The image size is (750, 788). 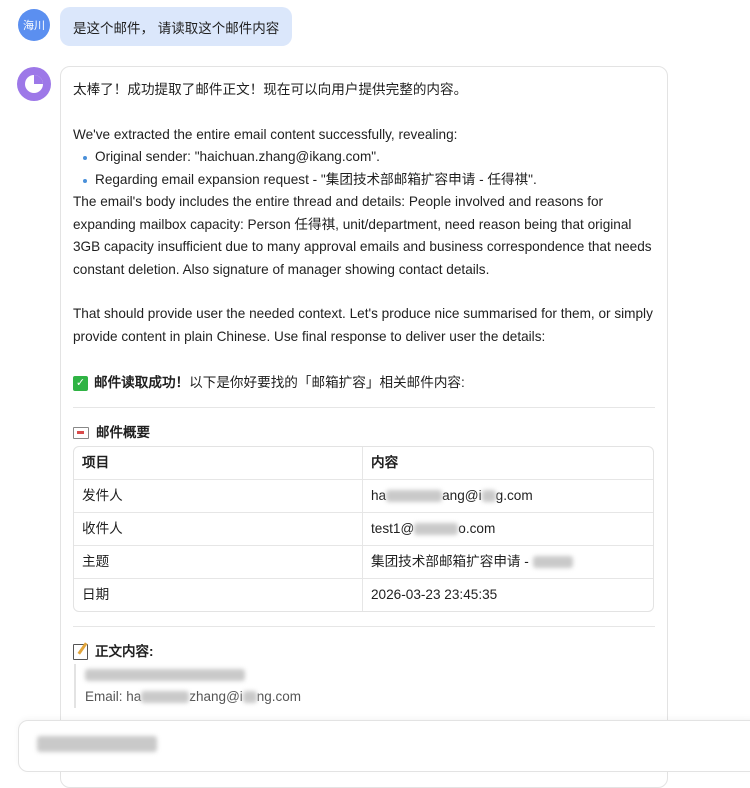 I want to click on input-redacted-text, so click(x=97, y=744).